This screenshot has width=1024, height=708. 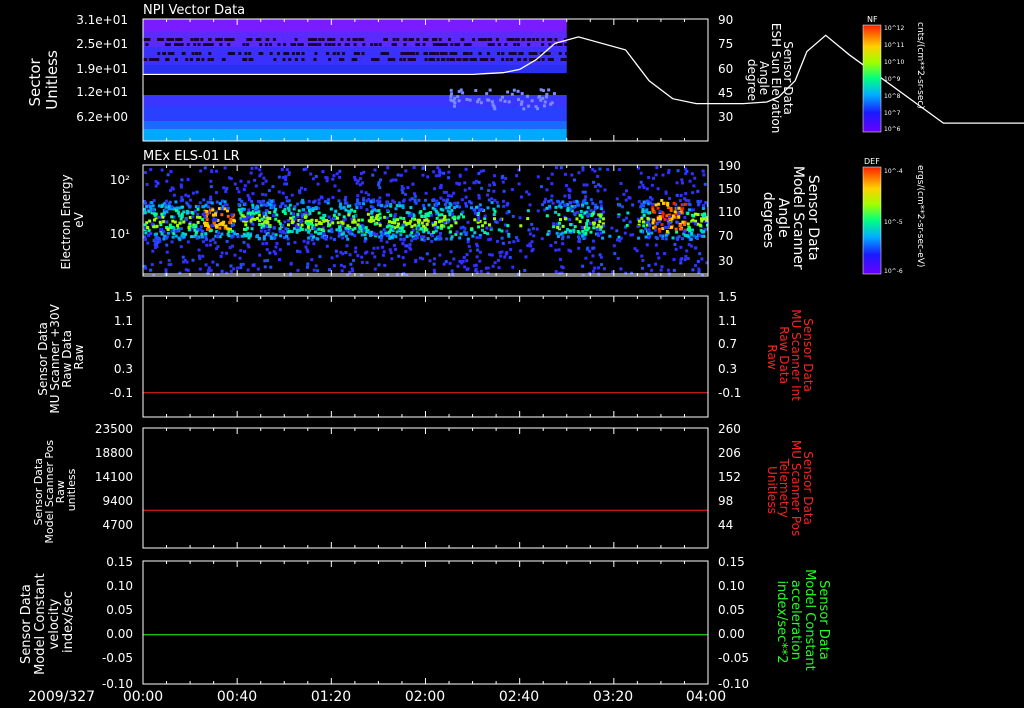 I want to click on p5-ytick-right: 0.10, so click(x=731, y=586).